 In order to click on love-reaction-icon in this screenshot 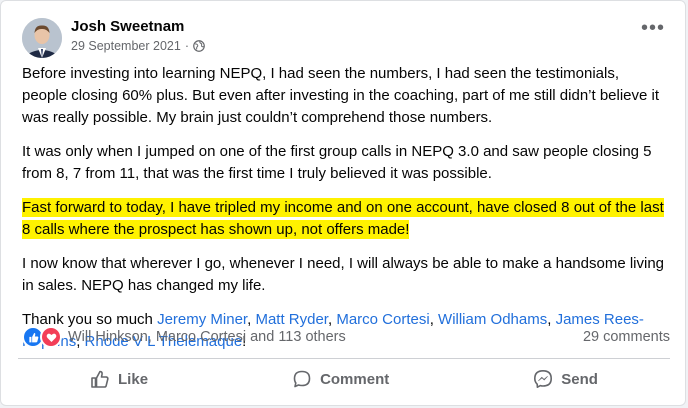, I will do `click(51, 337)`.